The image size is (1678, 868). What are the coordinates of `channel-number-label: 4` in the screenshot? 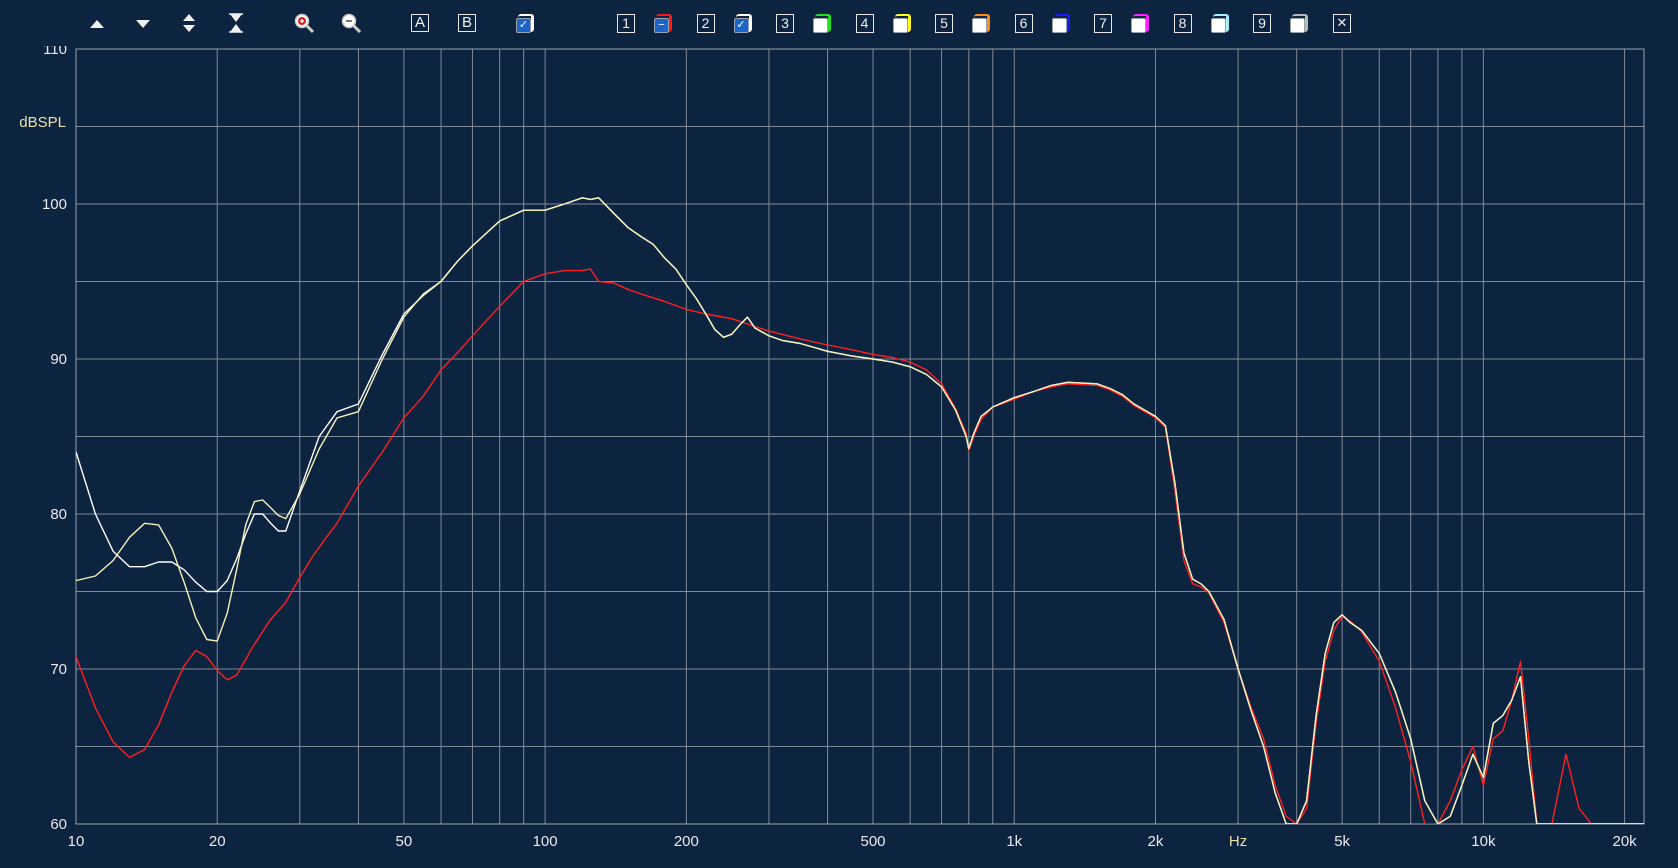 It's located at (864, 23).